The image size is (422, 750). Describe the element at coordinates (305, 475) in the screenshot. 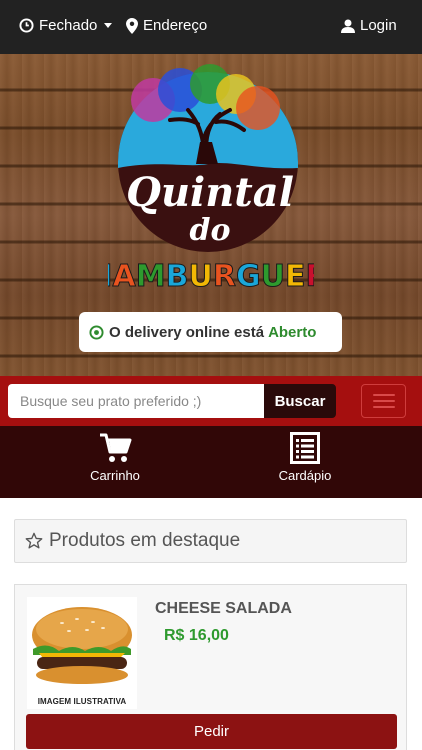

I see `nav-menu-label: Cardápio` at that location.